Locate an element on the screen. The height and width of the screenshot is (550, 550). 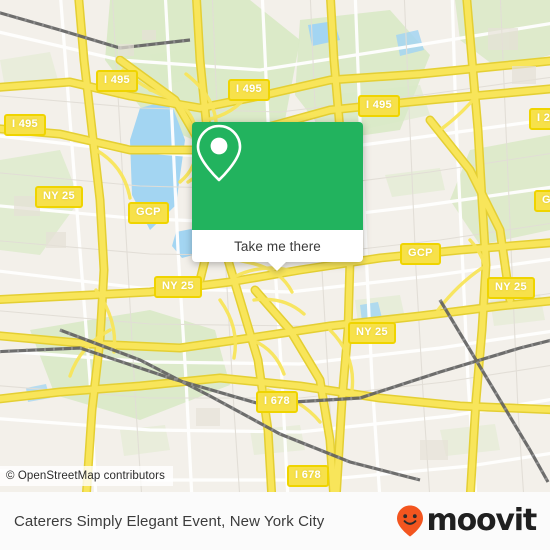
callout-tail is located at coordinates (277, 266).